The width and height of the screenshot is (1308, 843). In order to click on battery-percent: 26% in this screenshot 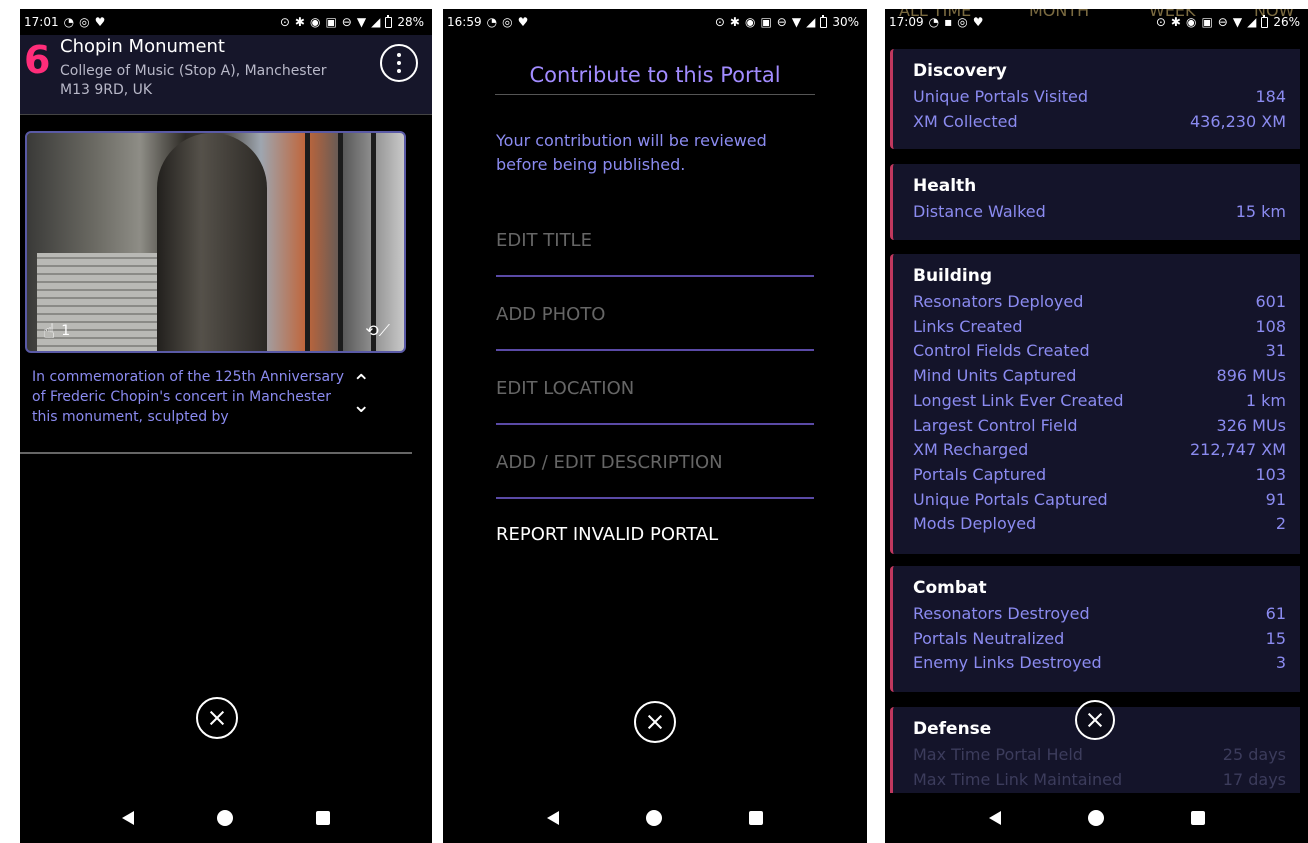, I will do `click(1286, 22)`.